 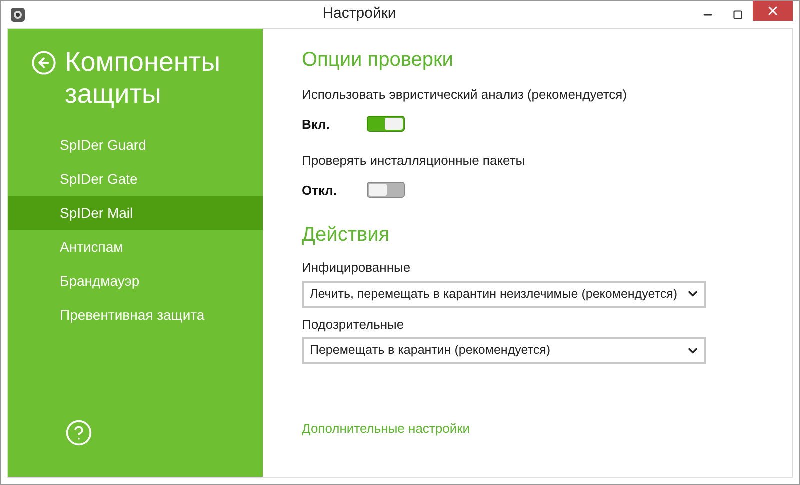 What do you see at coordinates (143, 78) in the screenshot?
I see `sidebar-title: Компоненты защиты` at bounding box center [143, 78].